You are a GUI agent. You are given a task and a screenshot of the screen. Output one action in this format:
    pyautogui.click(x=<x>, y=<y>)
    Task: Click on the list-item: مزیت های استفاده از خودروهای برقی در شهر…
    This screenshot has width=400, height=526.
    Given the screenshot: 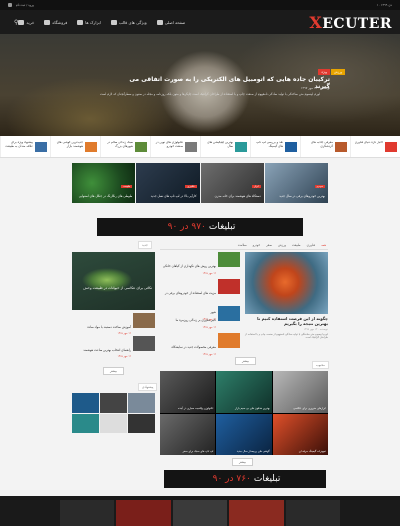 What is the action you would take?
    pyautogui.click(x=200, y=300)
    